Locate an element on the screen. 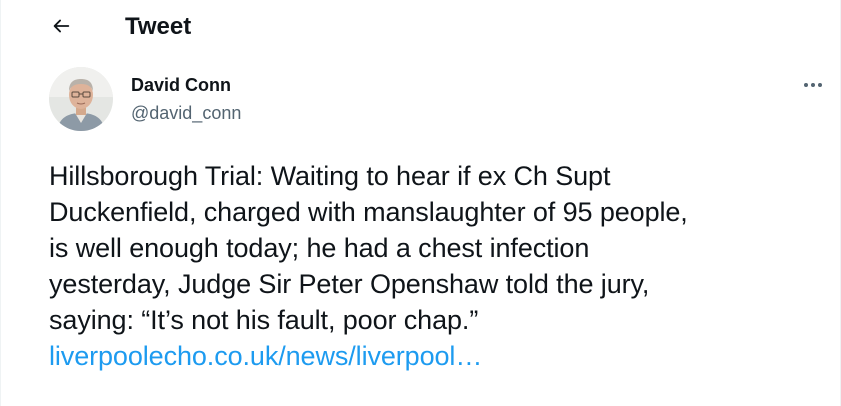  avatar is located at coordinates (81, 99).